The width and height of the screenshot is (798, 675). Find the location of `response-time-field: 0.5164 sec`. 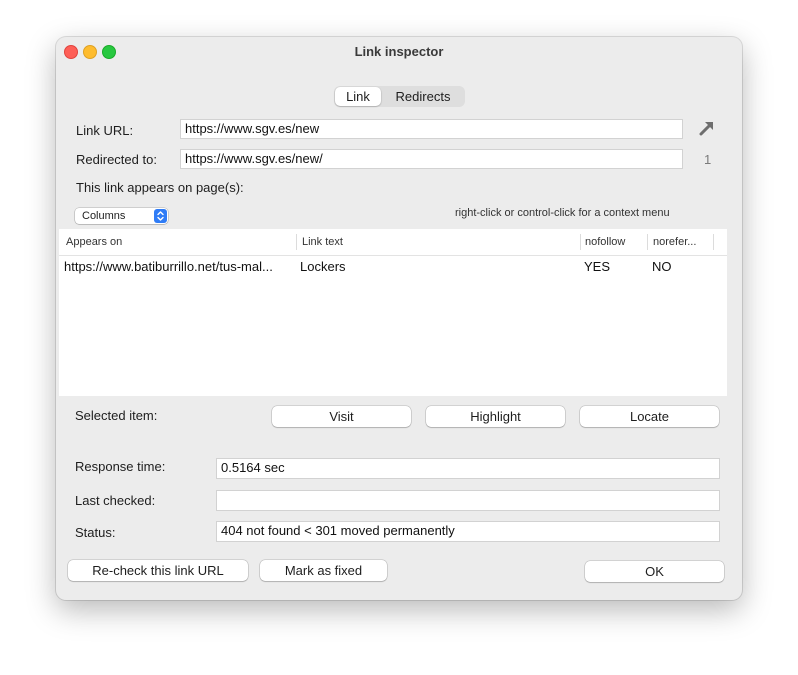

response-time-field: 0.5164 sec is located at coordinates (468, 468).